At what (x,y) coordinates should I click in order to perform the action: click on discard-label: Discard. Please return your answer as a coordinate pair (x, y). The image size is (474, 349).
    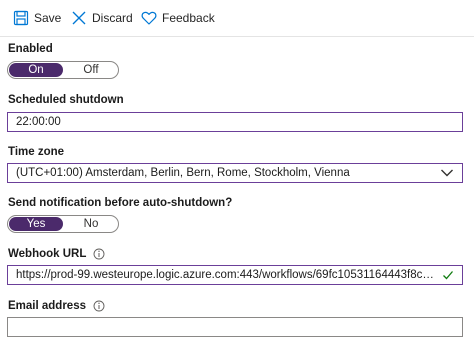
    Looking at the image, I should click on (112, 18).